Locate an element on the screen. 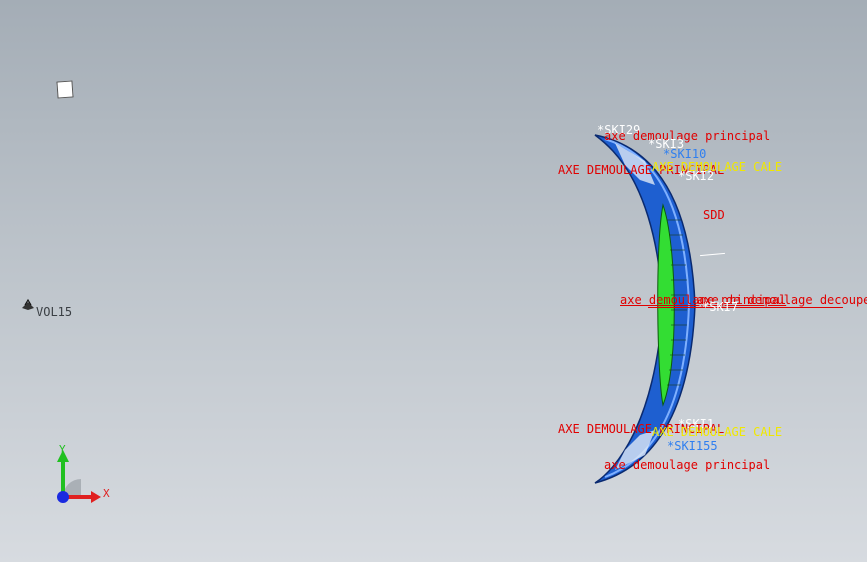 The width and height of the screenshot is (867, 562). axis-label-principal-top: axe demoulage principal is located at coordinates (687, 136).